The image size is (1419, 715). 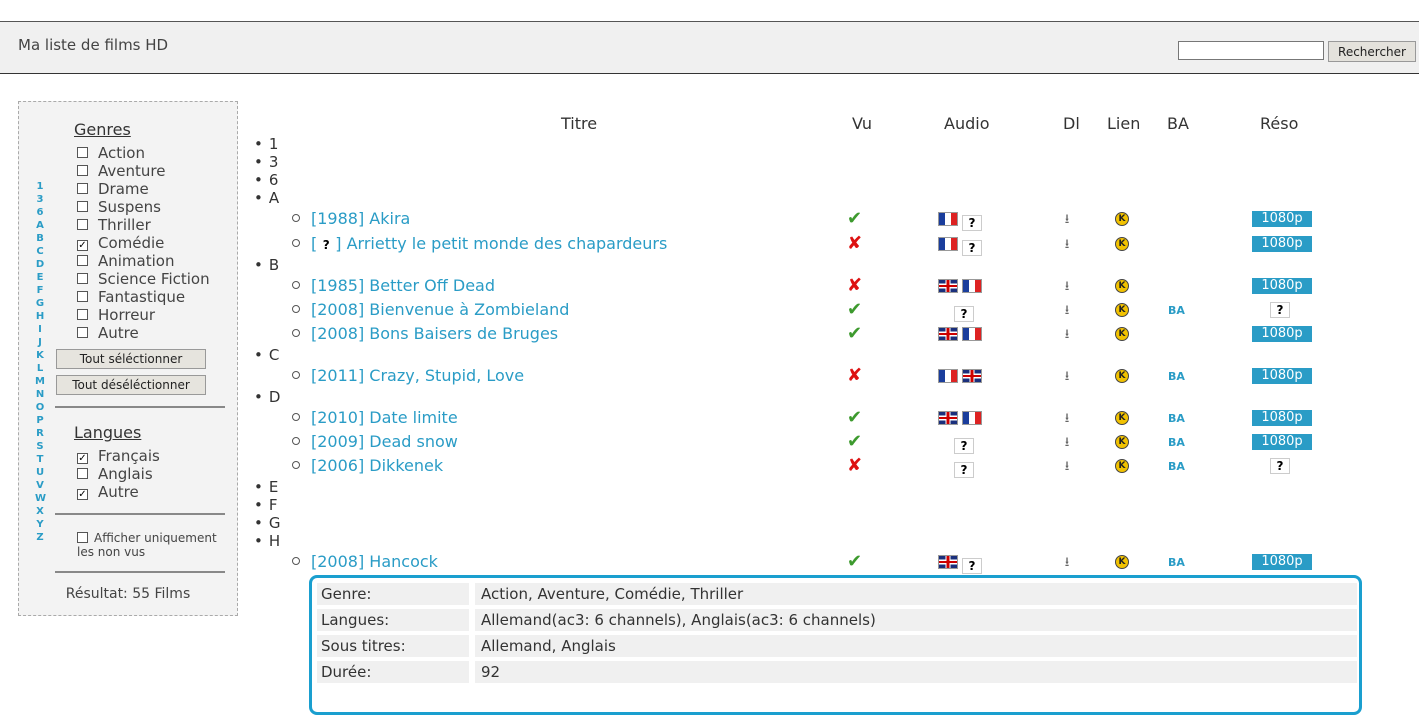 What do you see at coordinates (266, 162) in the screenshot?
I see `letter-heading: 3` at bounding box center [266, 162].